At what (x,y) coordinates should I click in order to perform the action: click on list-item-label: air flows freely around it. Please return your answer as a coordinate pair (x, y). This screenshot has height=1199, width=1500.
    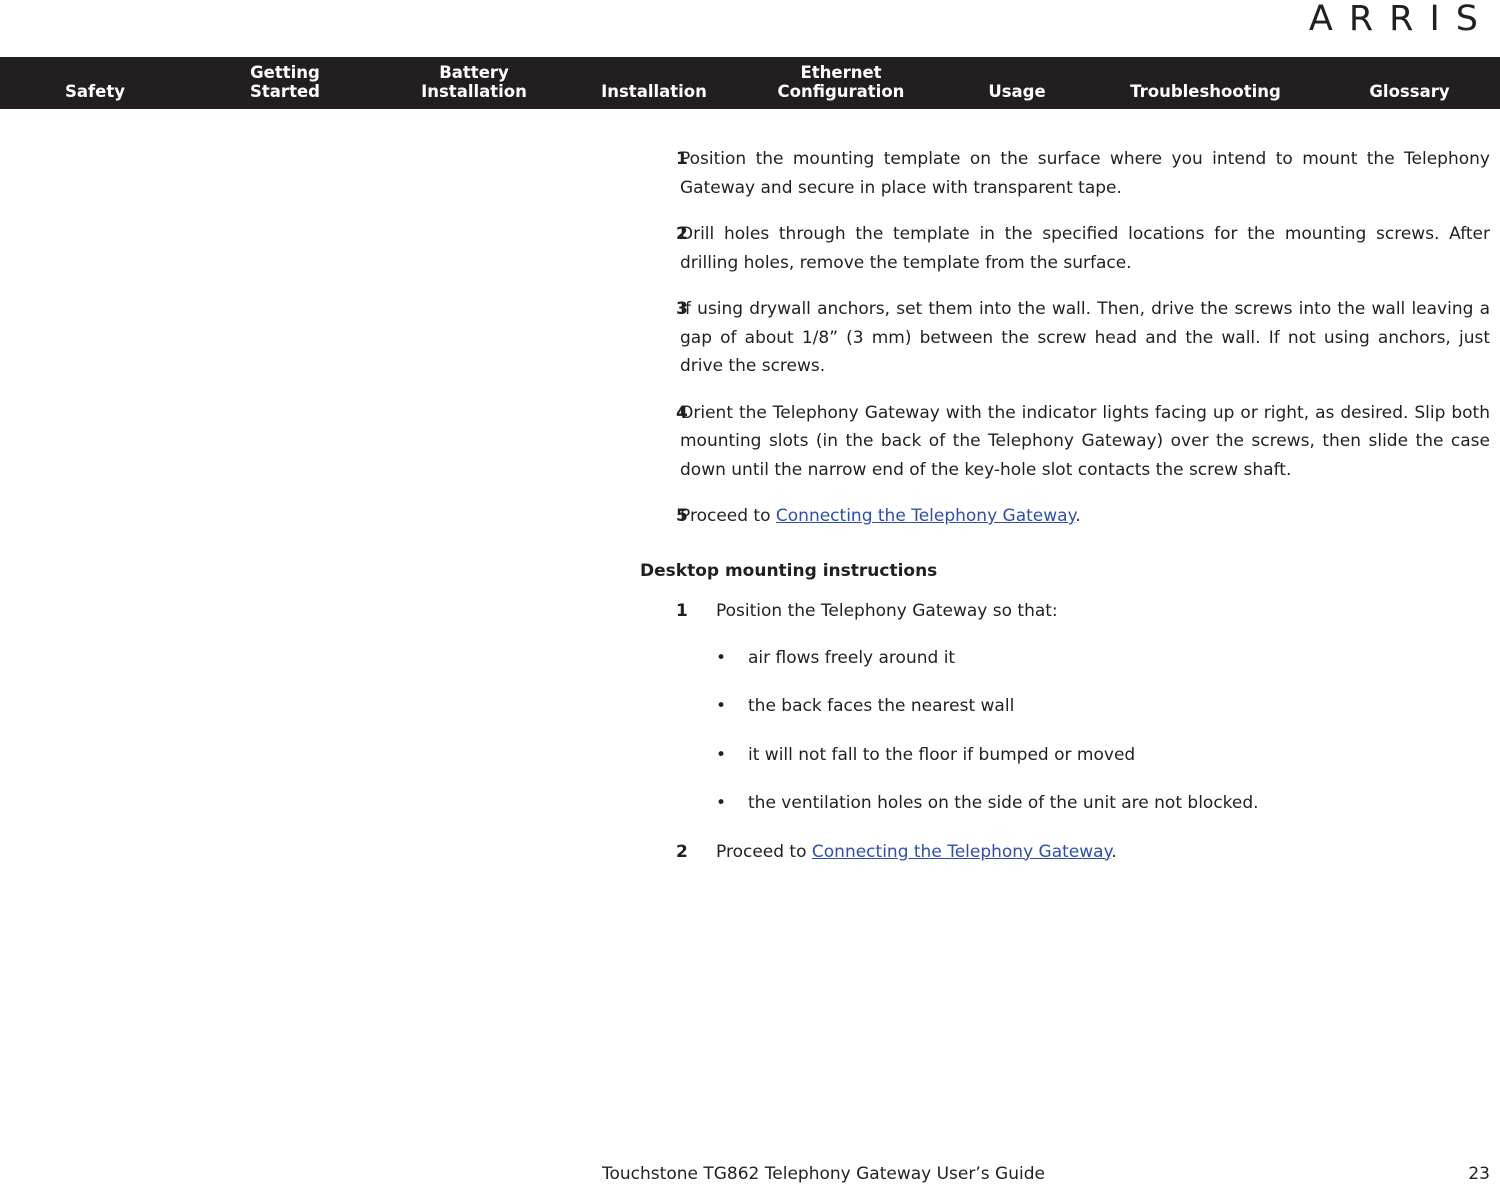
    Looking at the image, I should click on (852, 657).